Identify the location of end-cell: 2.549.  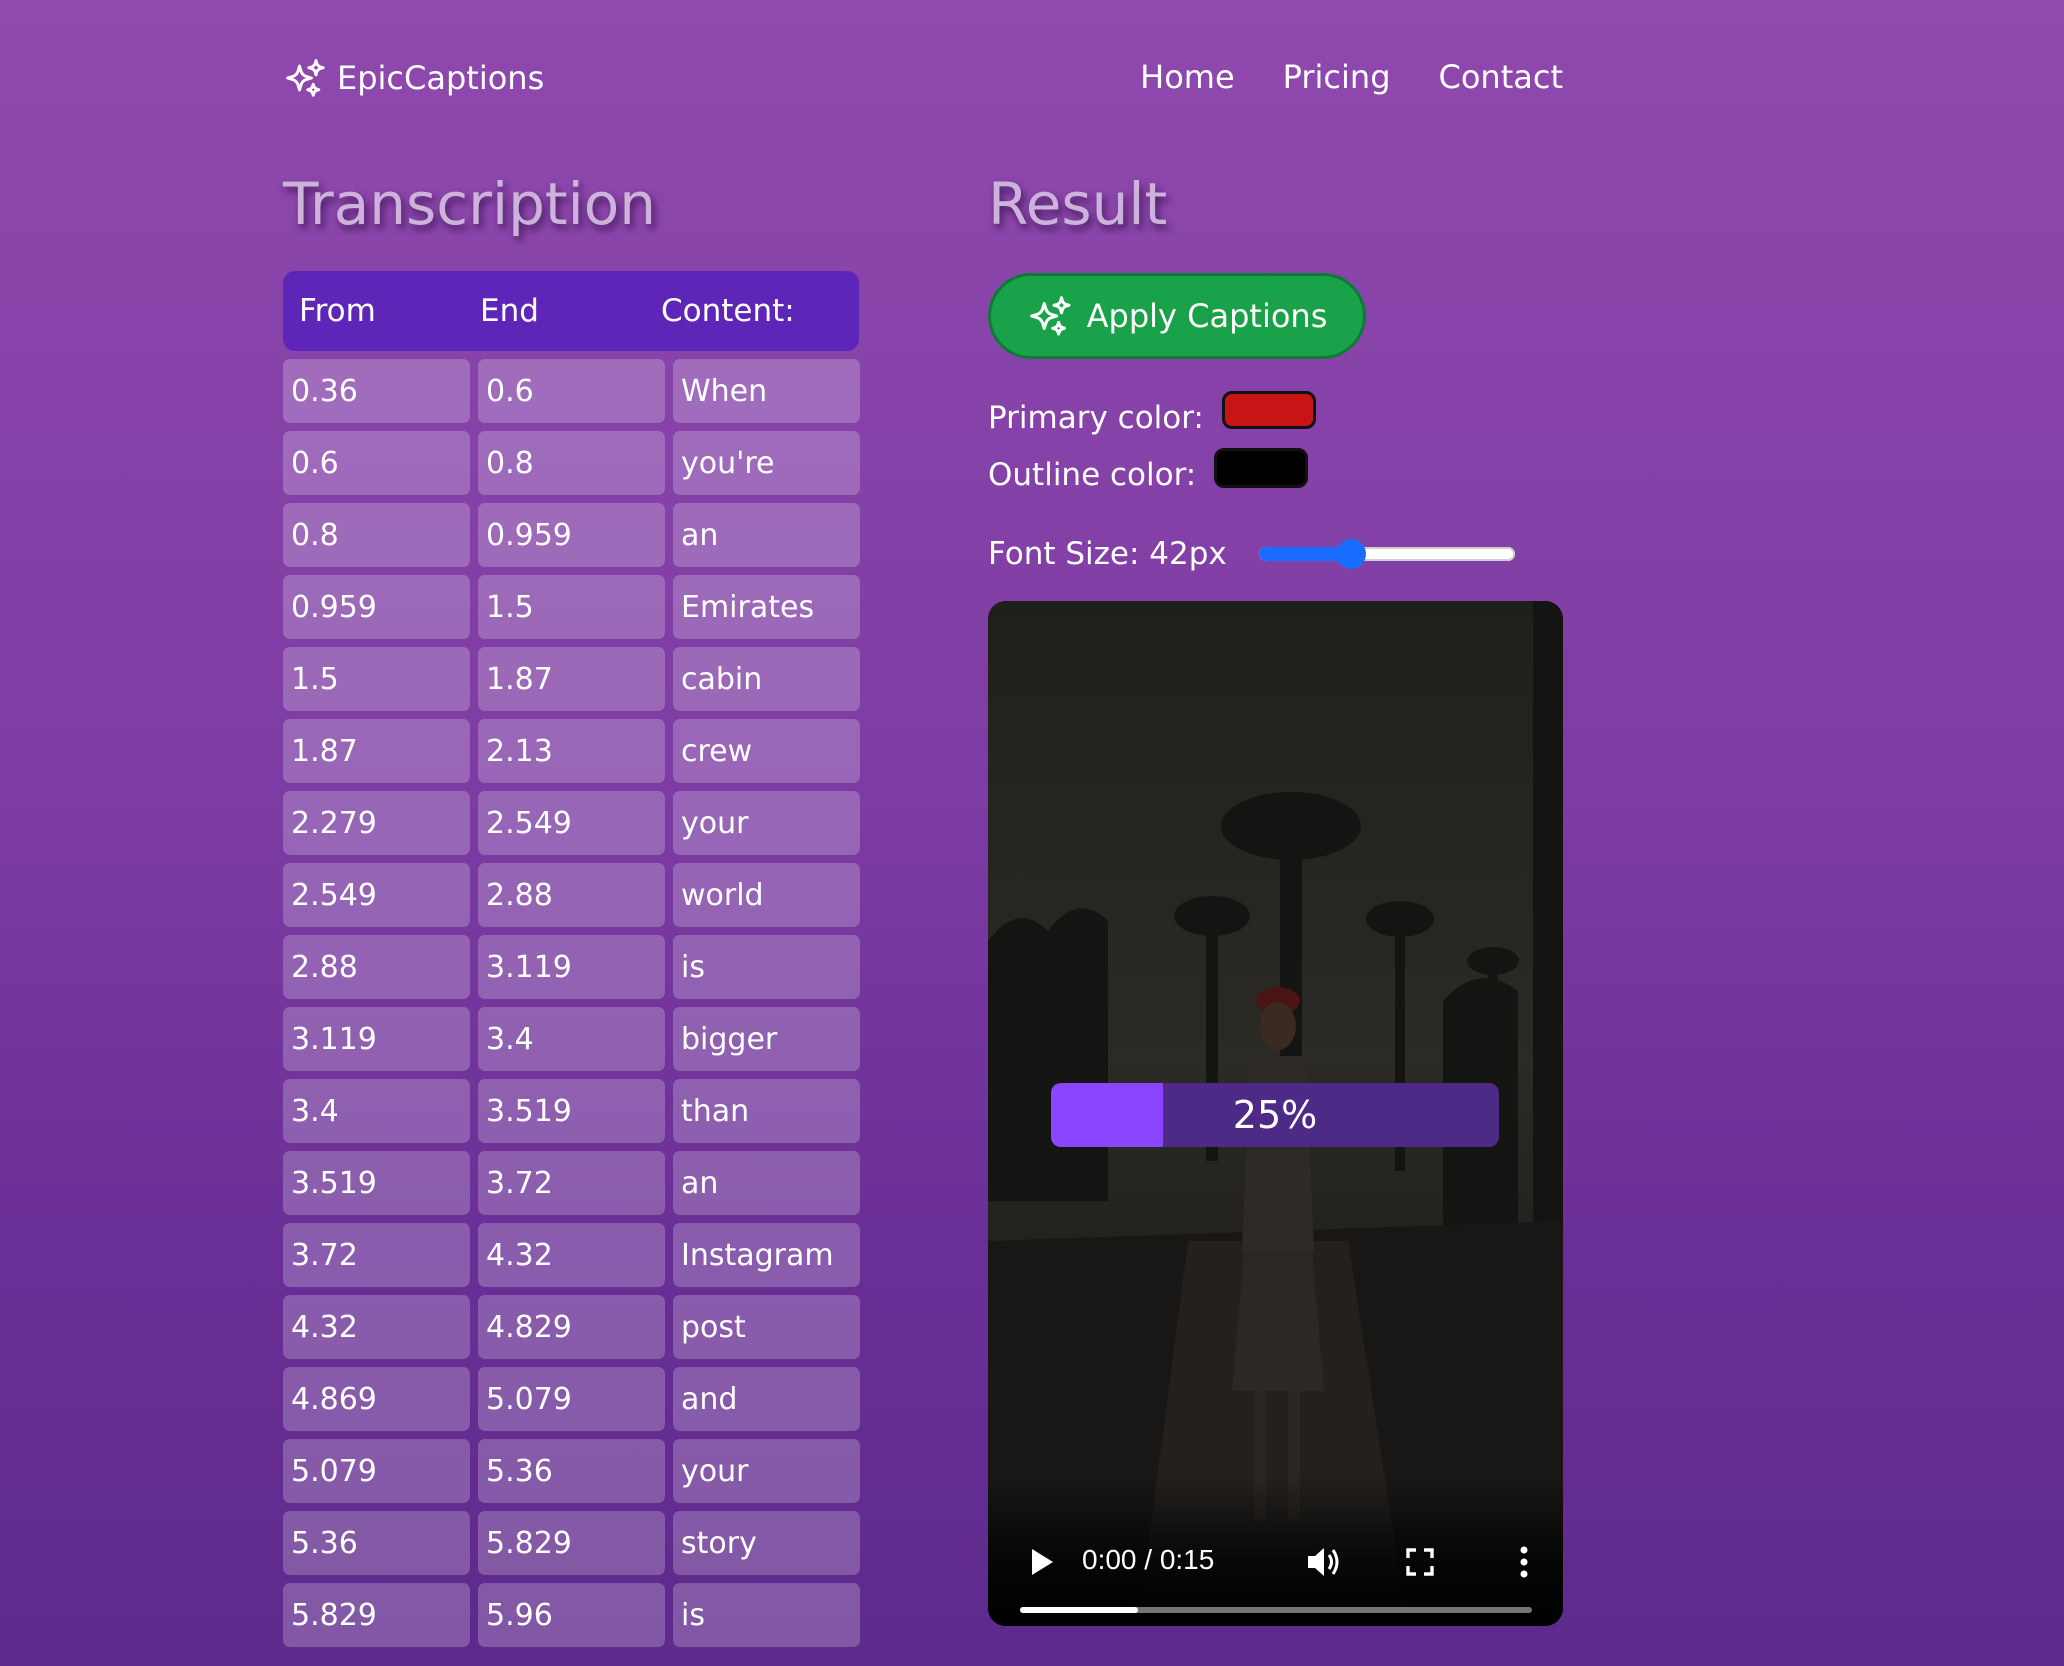
(571, 823).